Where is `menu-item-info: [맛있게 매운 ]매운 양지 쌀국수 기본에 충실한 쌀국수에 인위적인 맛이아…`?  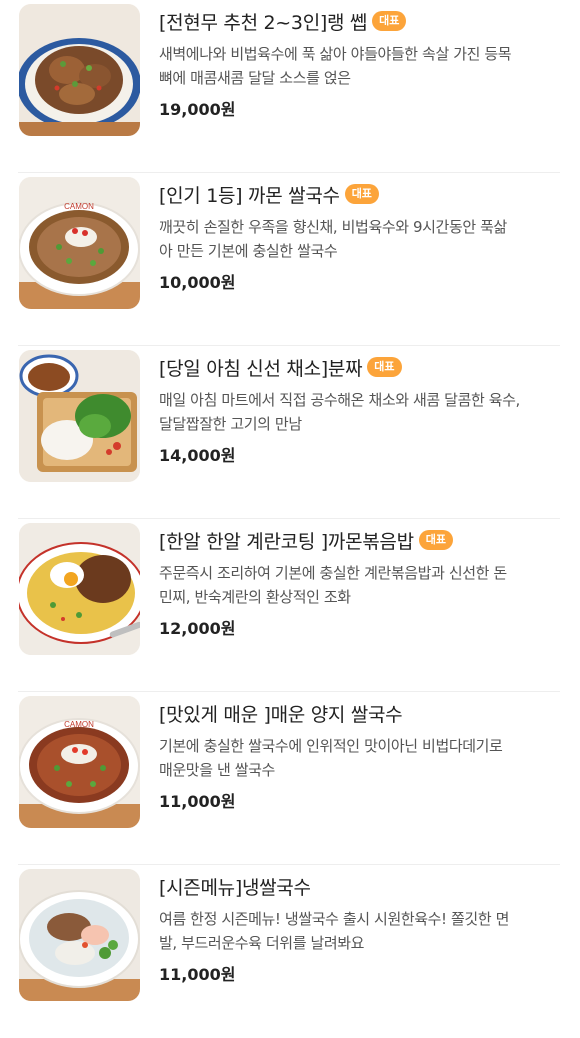
menu-item-info: [맛있게 매운 ]매운 양지 쌀국수 기본에 충실한 쌀국수에 인위적인 맛이아… is located at coordinates (359, 755).